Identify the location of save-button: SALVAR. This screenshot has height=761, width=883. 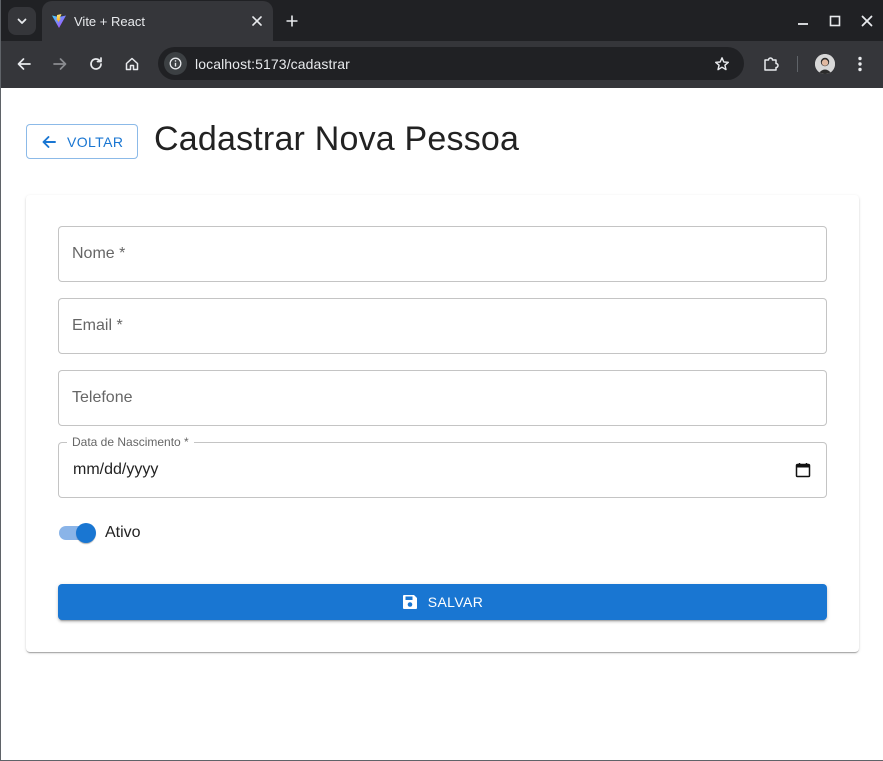
(442, 602).